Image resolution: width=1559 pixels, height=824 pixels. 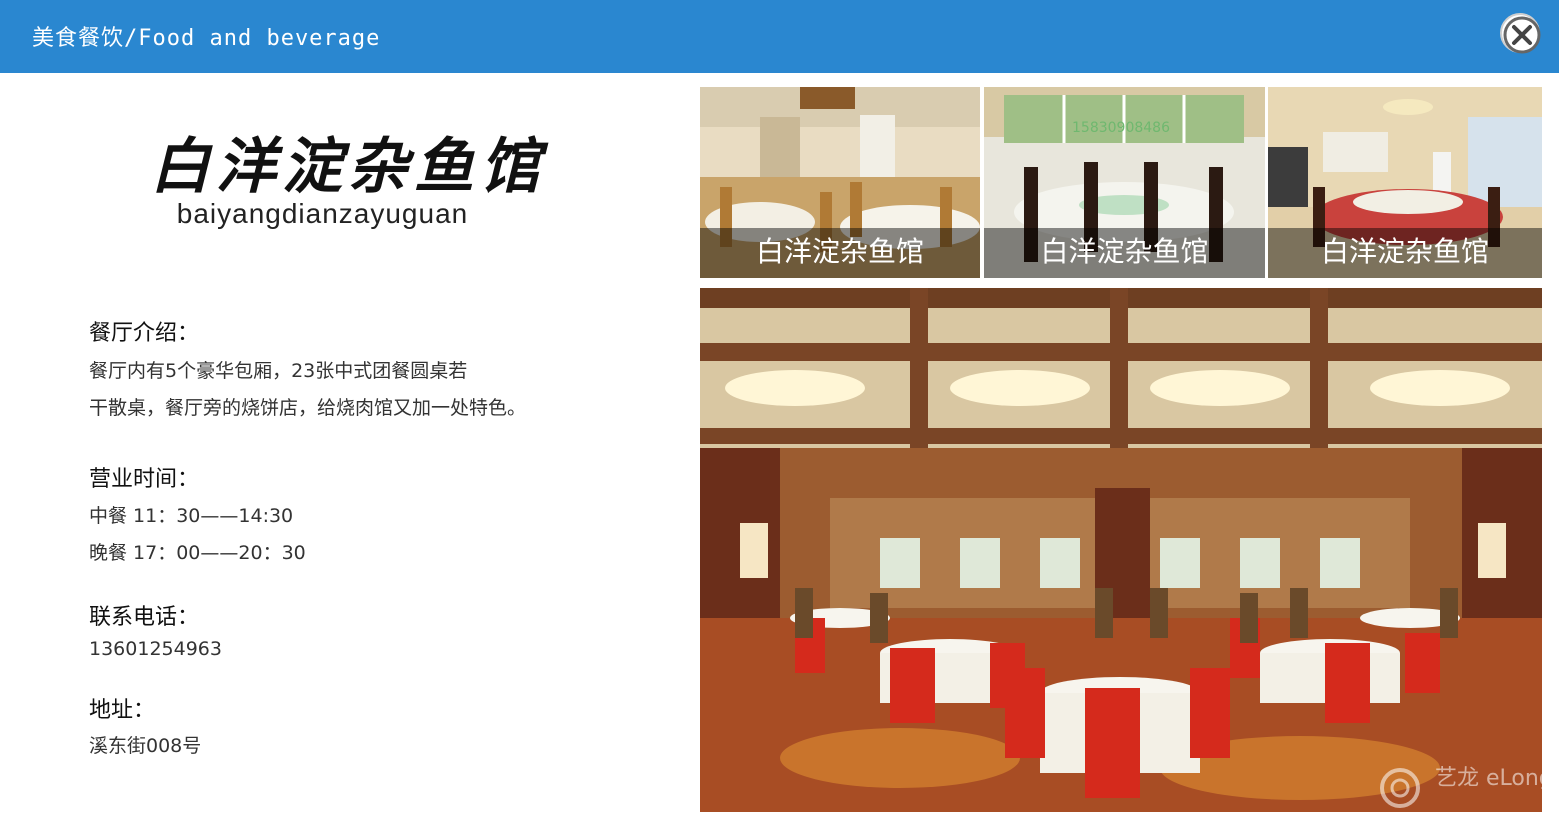 I want to click on contact-heading: 联系电话：, so click(x=144, y=617).